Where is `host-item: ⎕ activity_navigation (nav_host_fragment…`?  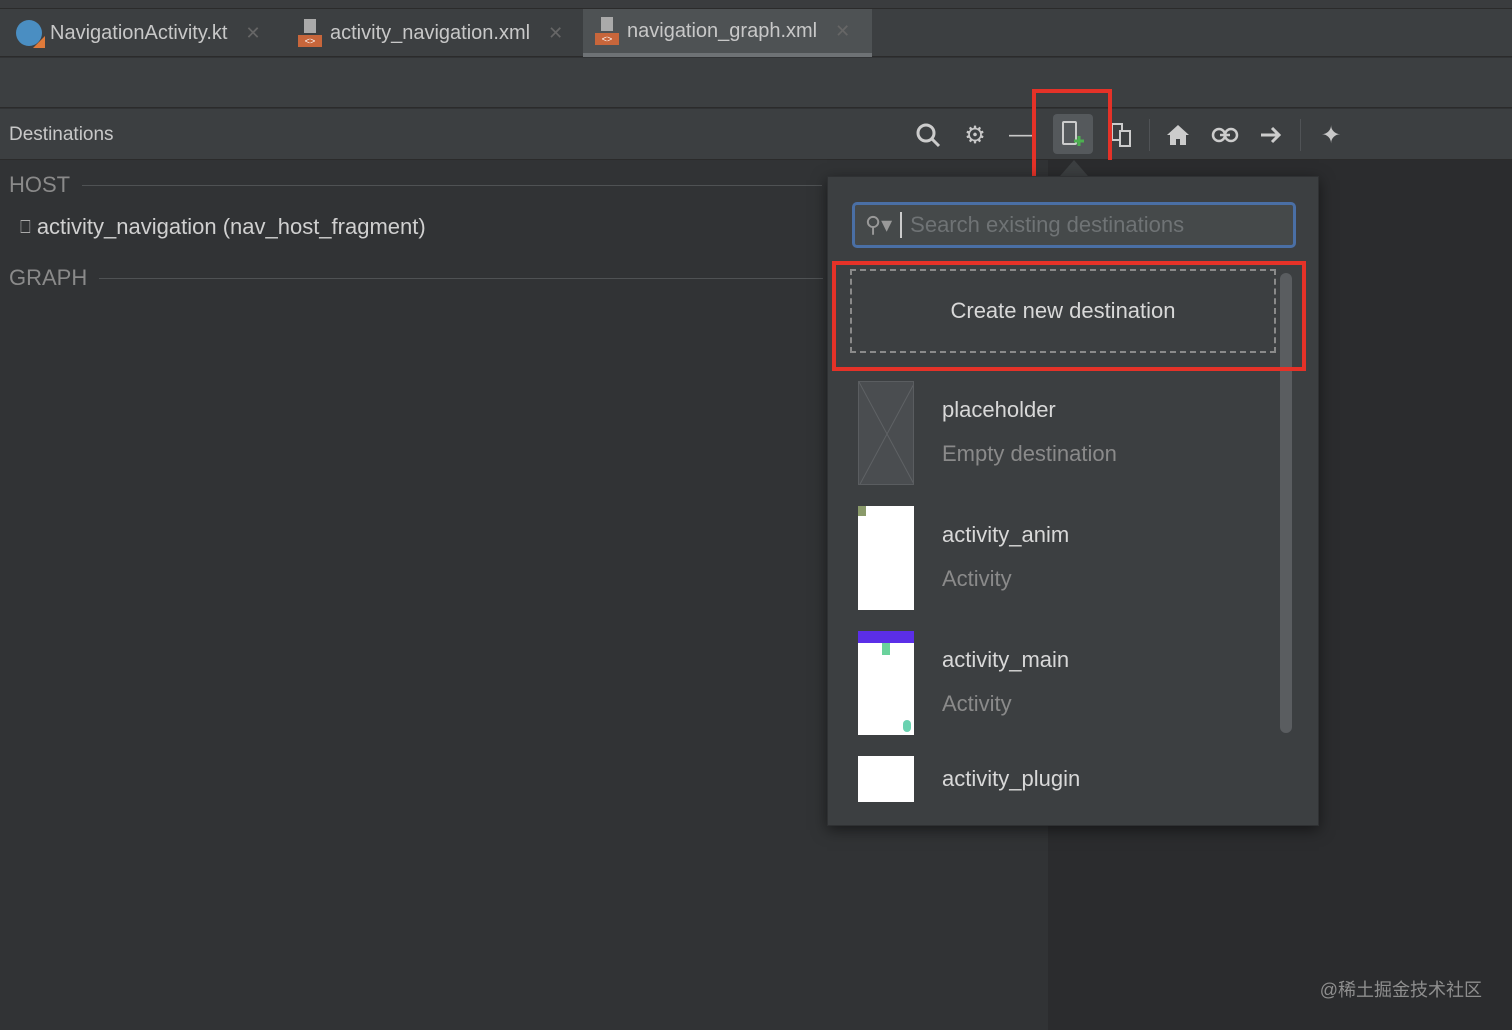
host-item: ⎕ activity_navigation (nav_host_fragment… is located at coordinates (223, 227).